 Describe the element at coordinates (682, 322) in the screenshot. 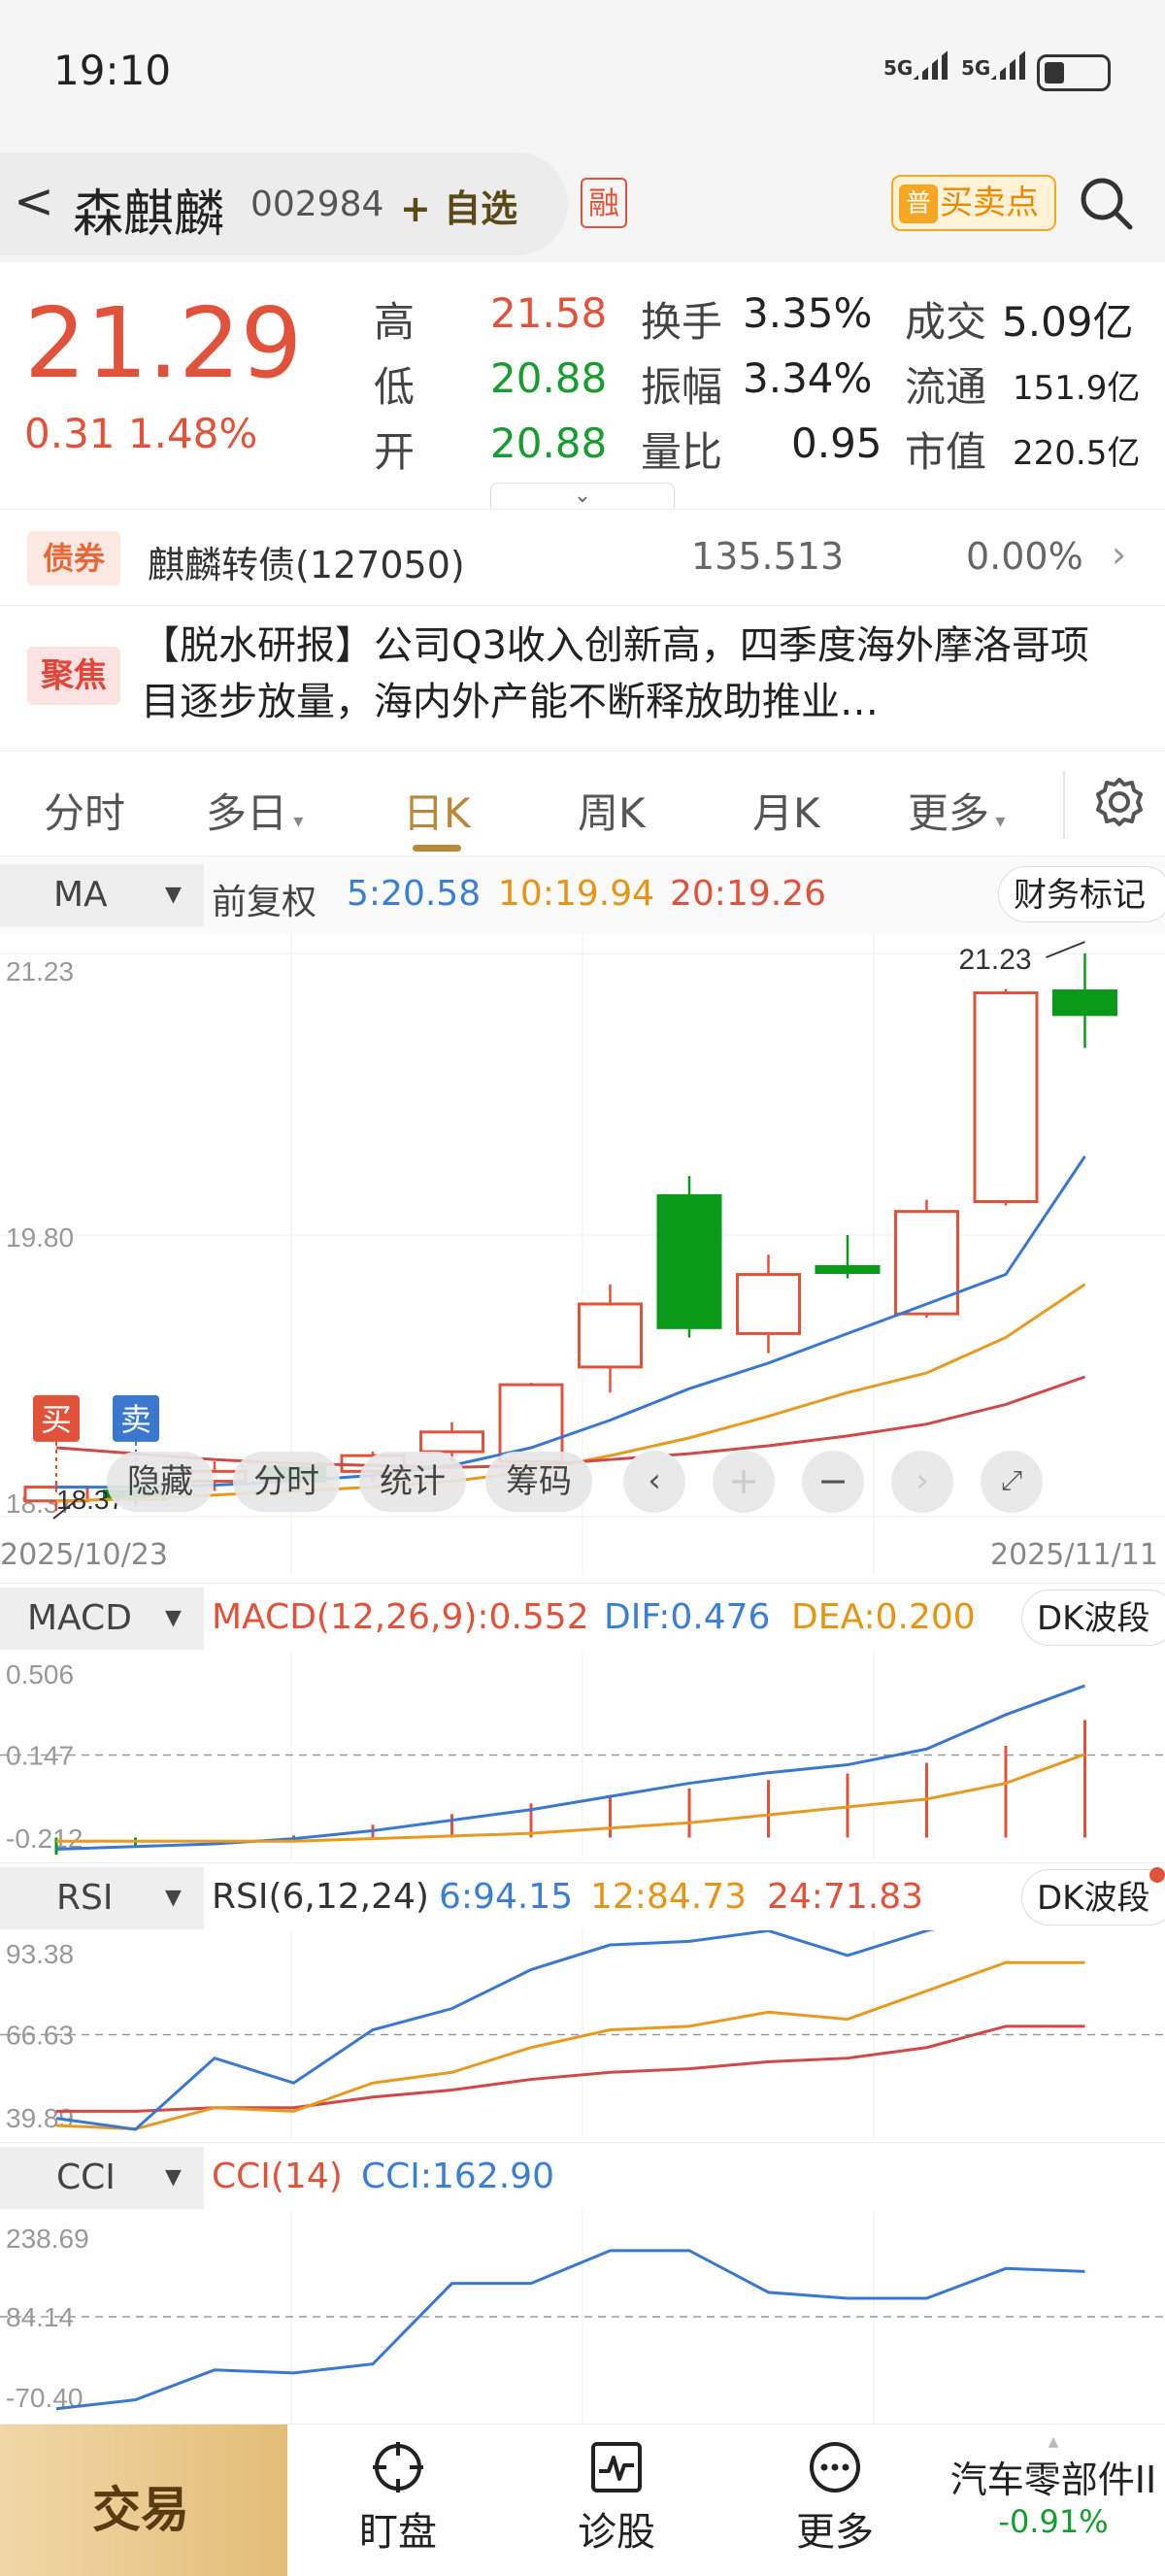

I see `turnover-label: 换手` at that location.